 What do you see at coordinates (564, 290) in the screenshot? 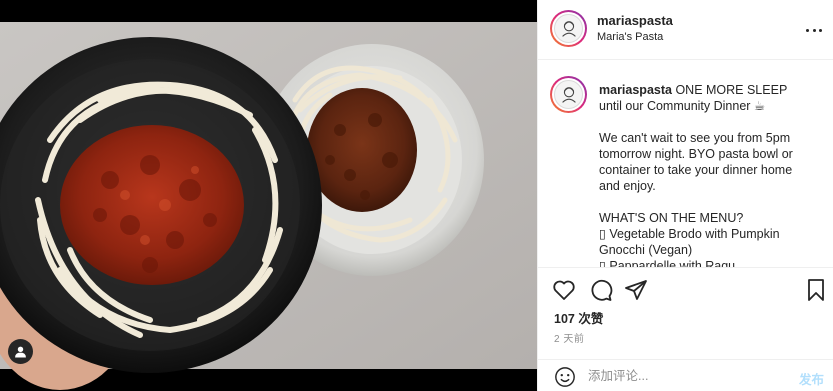
I see `heart-icon` at bounding box center [564, 290].